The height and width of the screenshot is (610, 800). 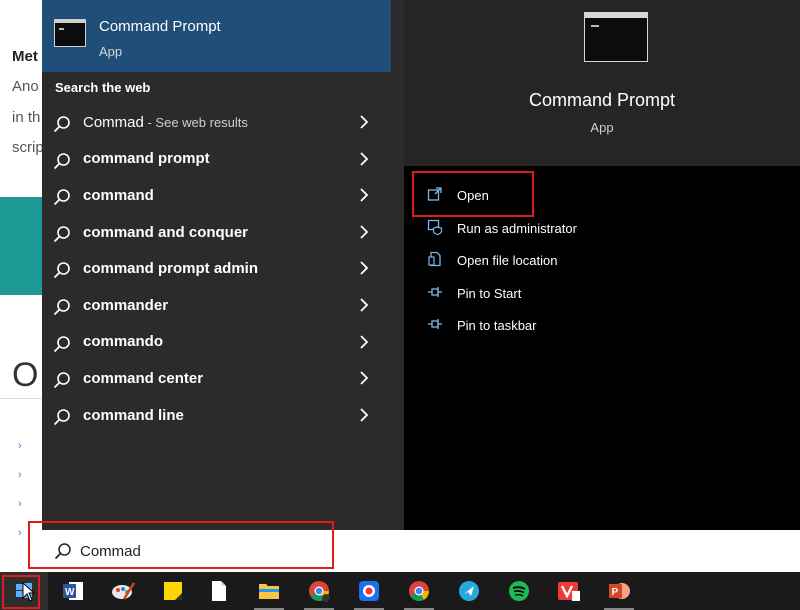 I want to click on taskbar-powerpoint: P, so click(x=619, y=591).